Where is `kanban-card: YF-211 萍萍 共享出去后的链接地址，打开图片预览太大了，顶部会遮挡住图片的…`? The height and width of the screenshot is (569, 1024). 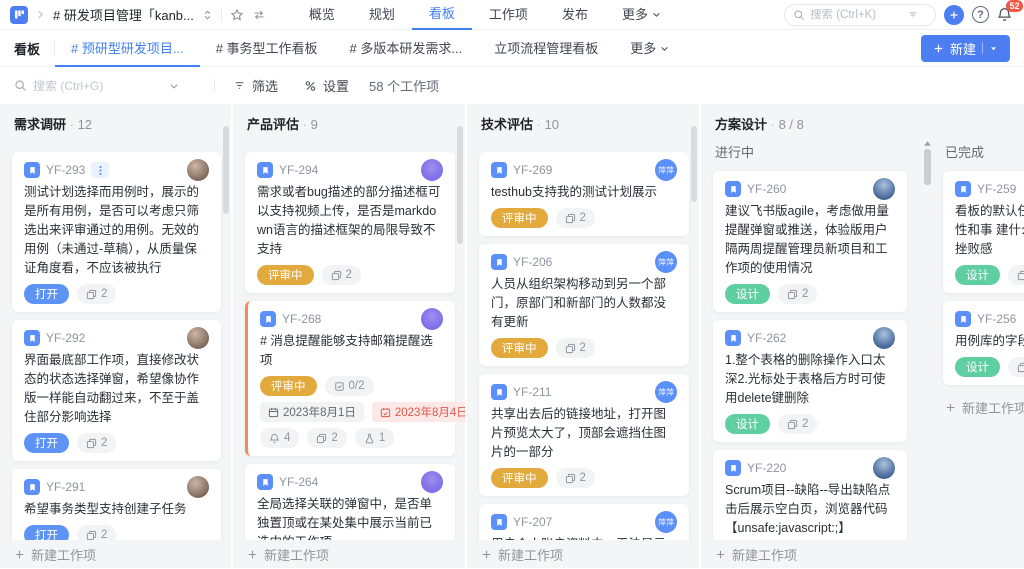
kanban-card: YF-211 萍萍 共享出去后的链接地址，打开图片预览太大了，顶部会遮挡住图片的… is located at coordinates (584, 435).